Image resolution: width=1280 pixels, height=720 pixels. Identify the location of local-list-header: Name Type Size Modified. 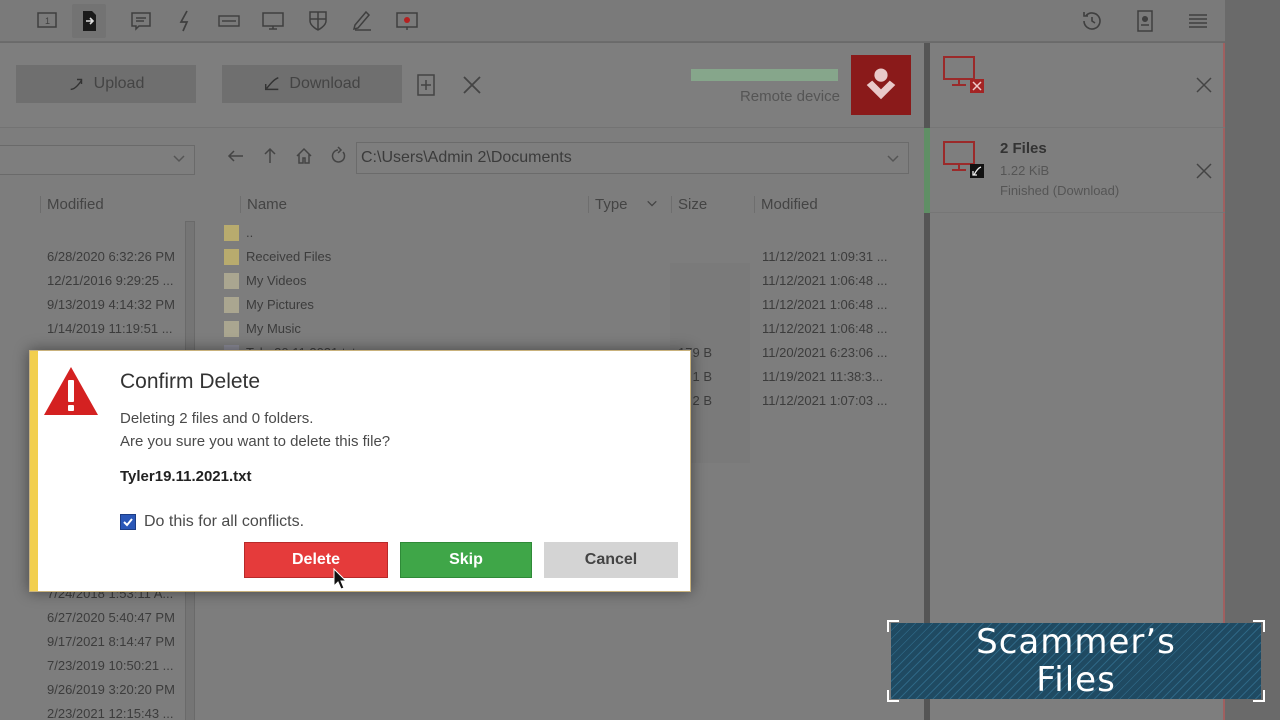
(580, 206).